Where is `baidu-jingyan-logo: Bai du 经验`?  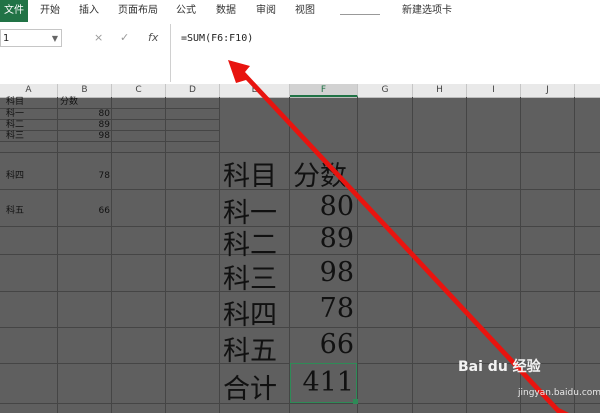 baidu-jingyan-logo: Bai du 经验 is located at coordinates (499, 367).